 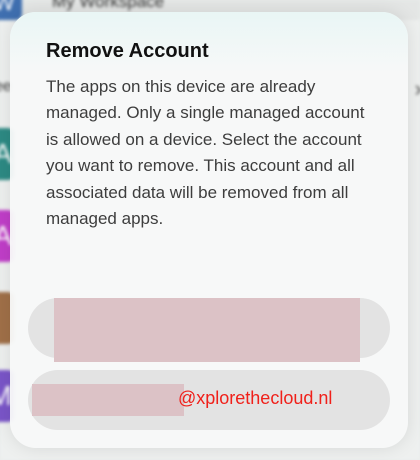 I want to click on account-option-button, so click(x=209, y=330).